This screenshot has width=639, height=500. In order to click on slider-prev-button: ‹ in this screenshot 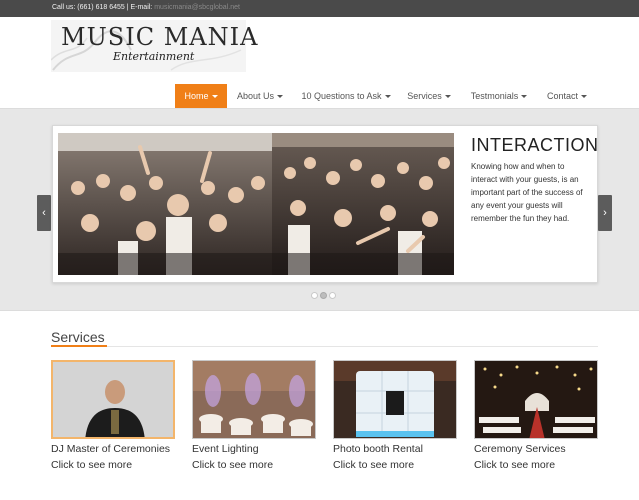, I will do `click(44, 213)`.